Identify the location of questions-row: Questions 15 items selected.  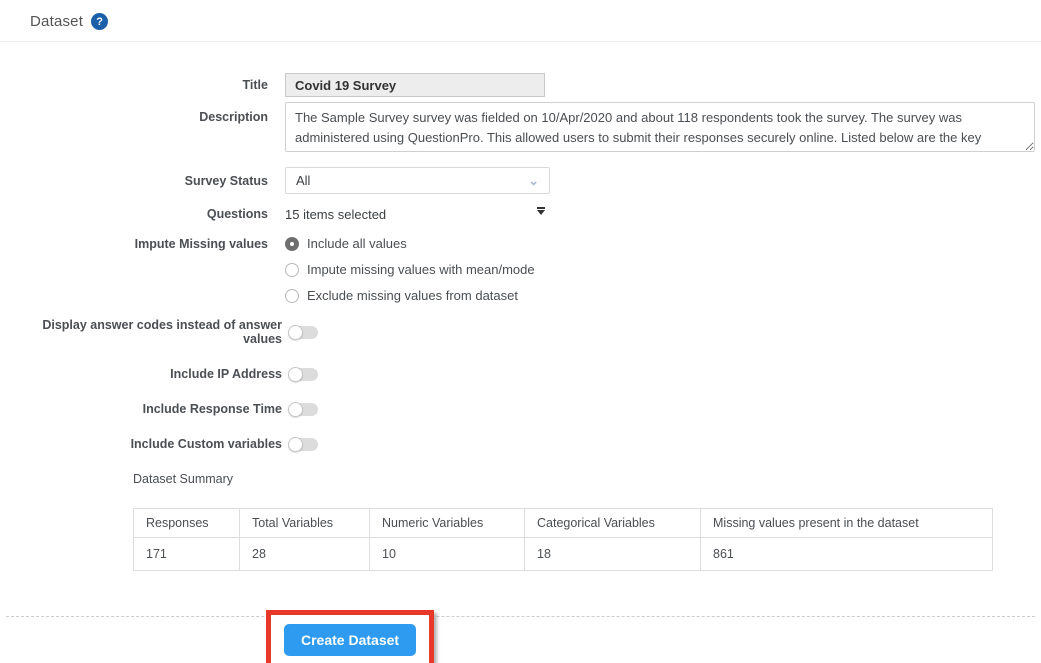
(520, 214).